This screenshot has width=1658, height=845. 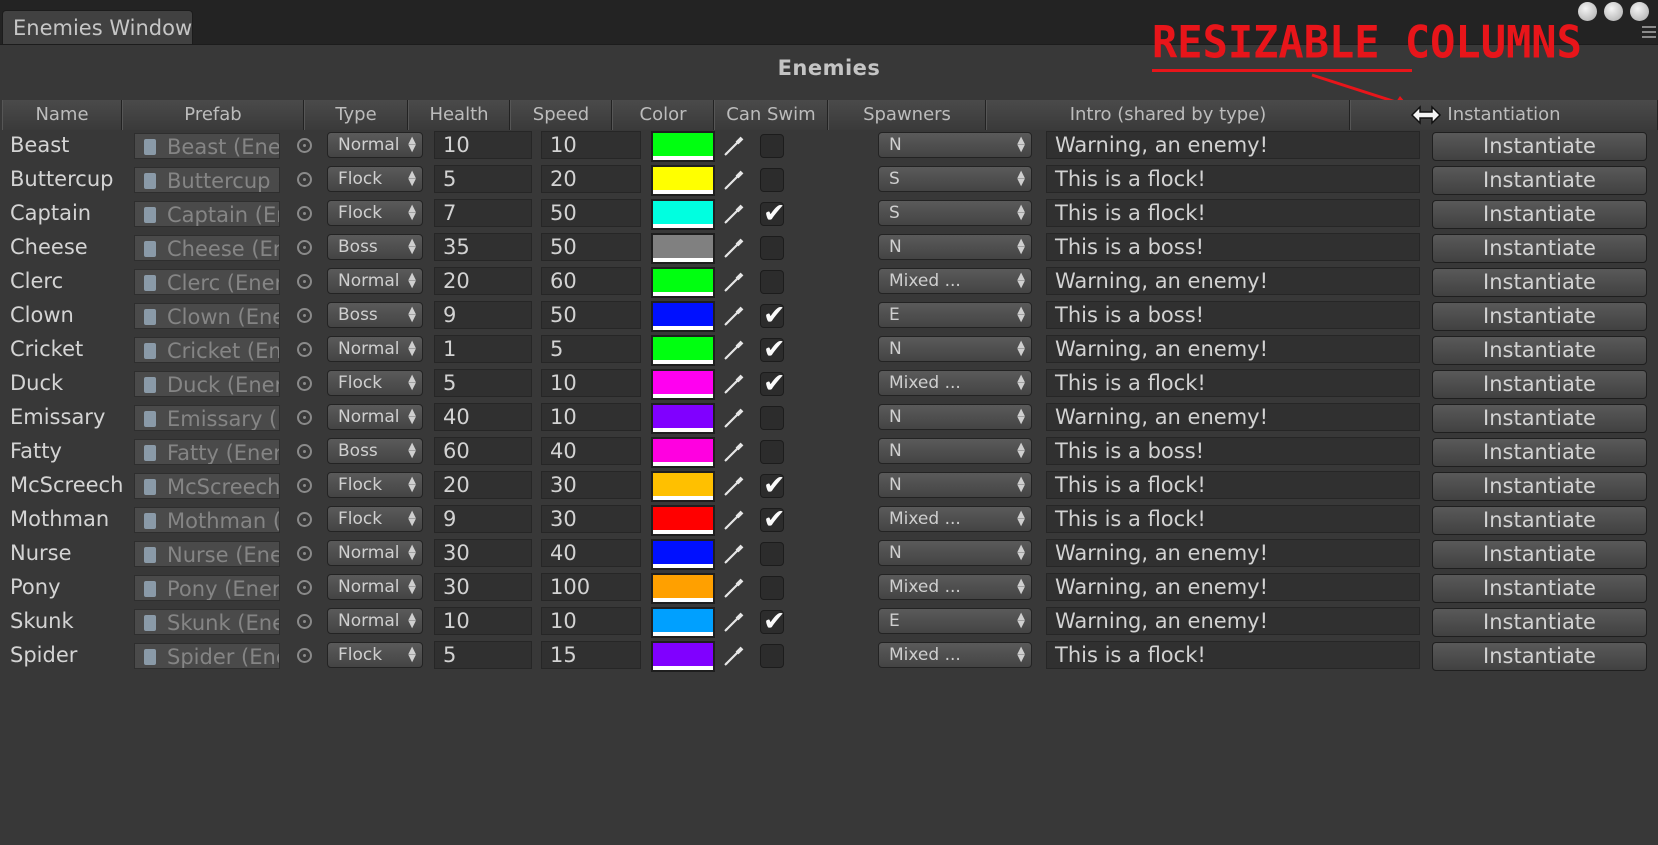 I want to click on type-dropdown: Flock ▲ ▼, so click(x=375, y=213).